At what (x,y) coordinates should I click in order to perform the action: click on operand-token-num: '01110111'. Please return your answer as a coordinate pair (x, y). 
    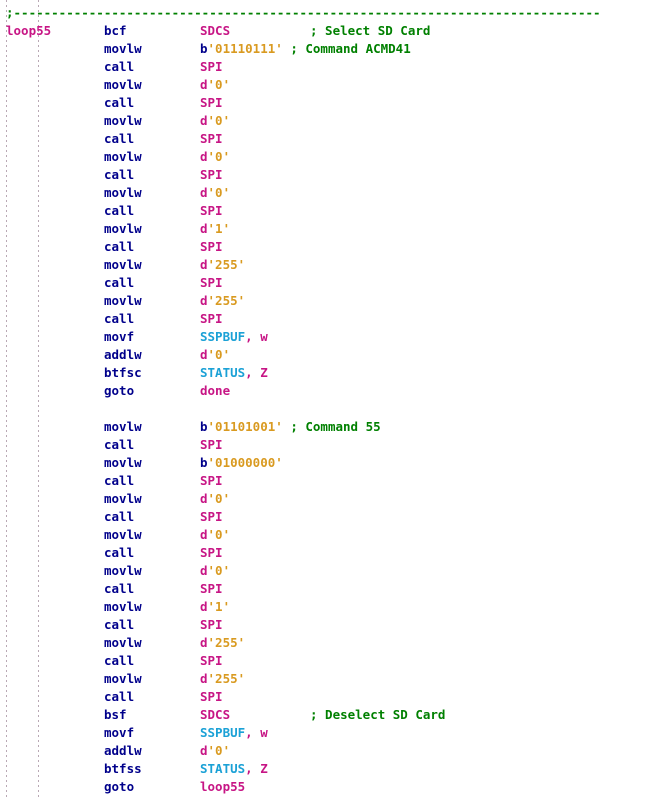
    Looking at the image, I should click on (245, 48).